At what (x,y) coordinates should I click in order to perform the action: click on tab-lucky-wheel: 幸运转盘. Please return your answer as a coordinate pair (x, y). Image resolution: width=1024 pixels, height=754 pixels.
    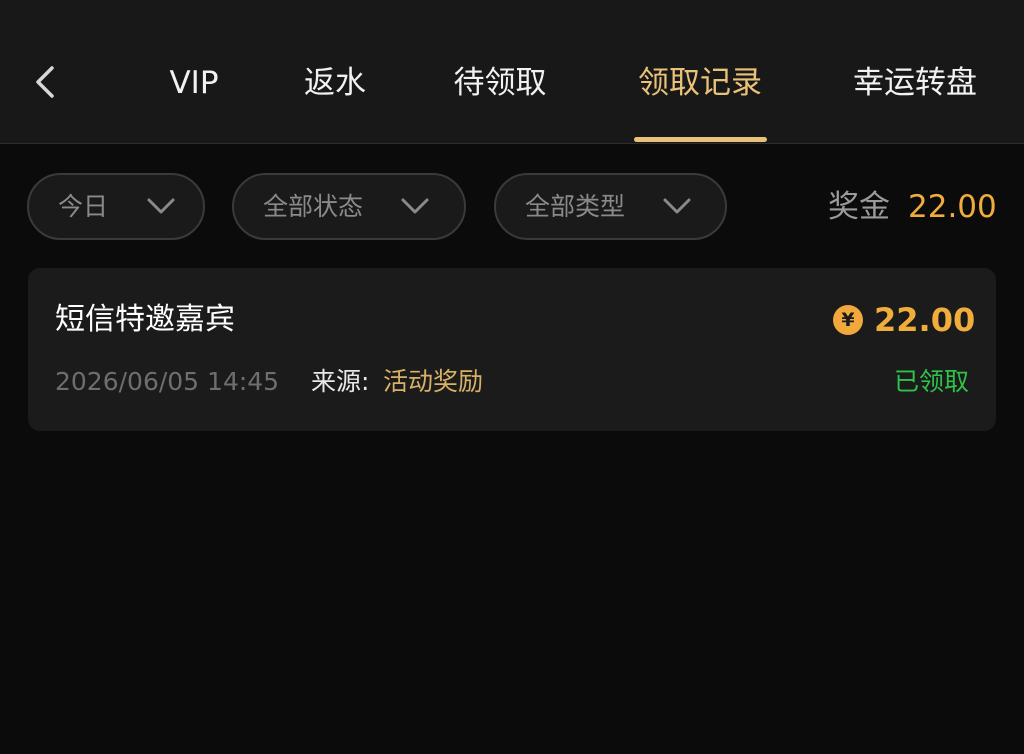
    Looking at the image, I should click on (915, 83).